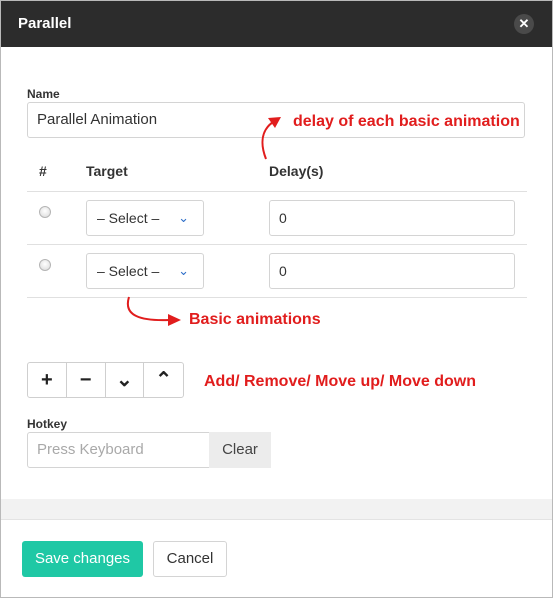 This screenshot has width=553, height=598. Describe the element at coordinates (82, 559) in the screenshot. I see `save-changes-button: Save changes` at that location.